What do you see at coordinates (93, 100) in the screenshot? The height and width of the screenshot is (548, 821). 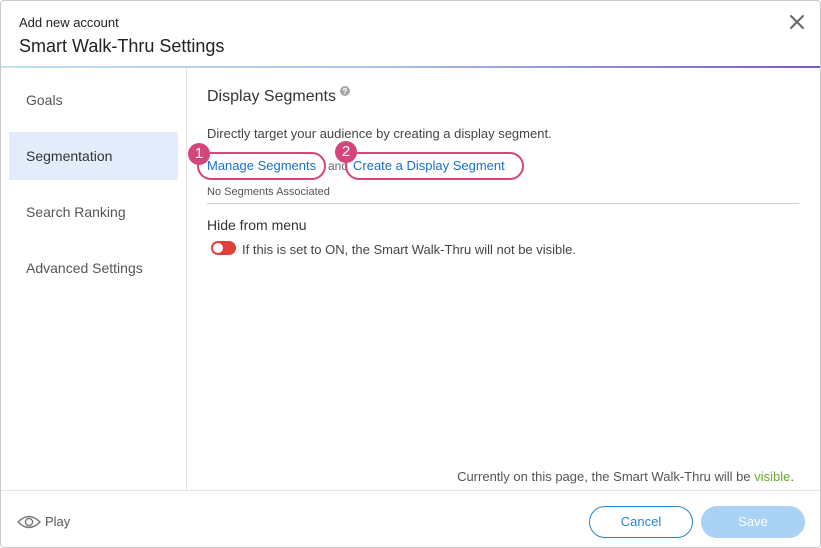 I see `sidebar-item-goals: Goals` at bounding box center [93, 100].